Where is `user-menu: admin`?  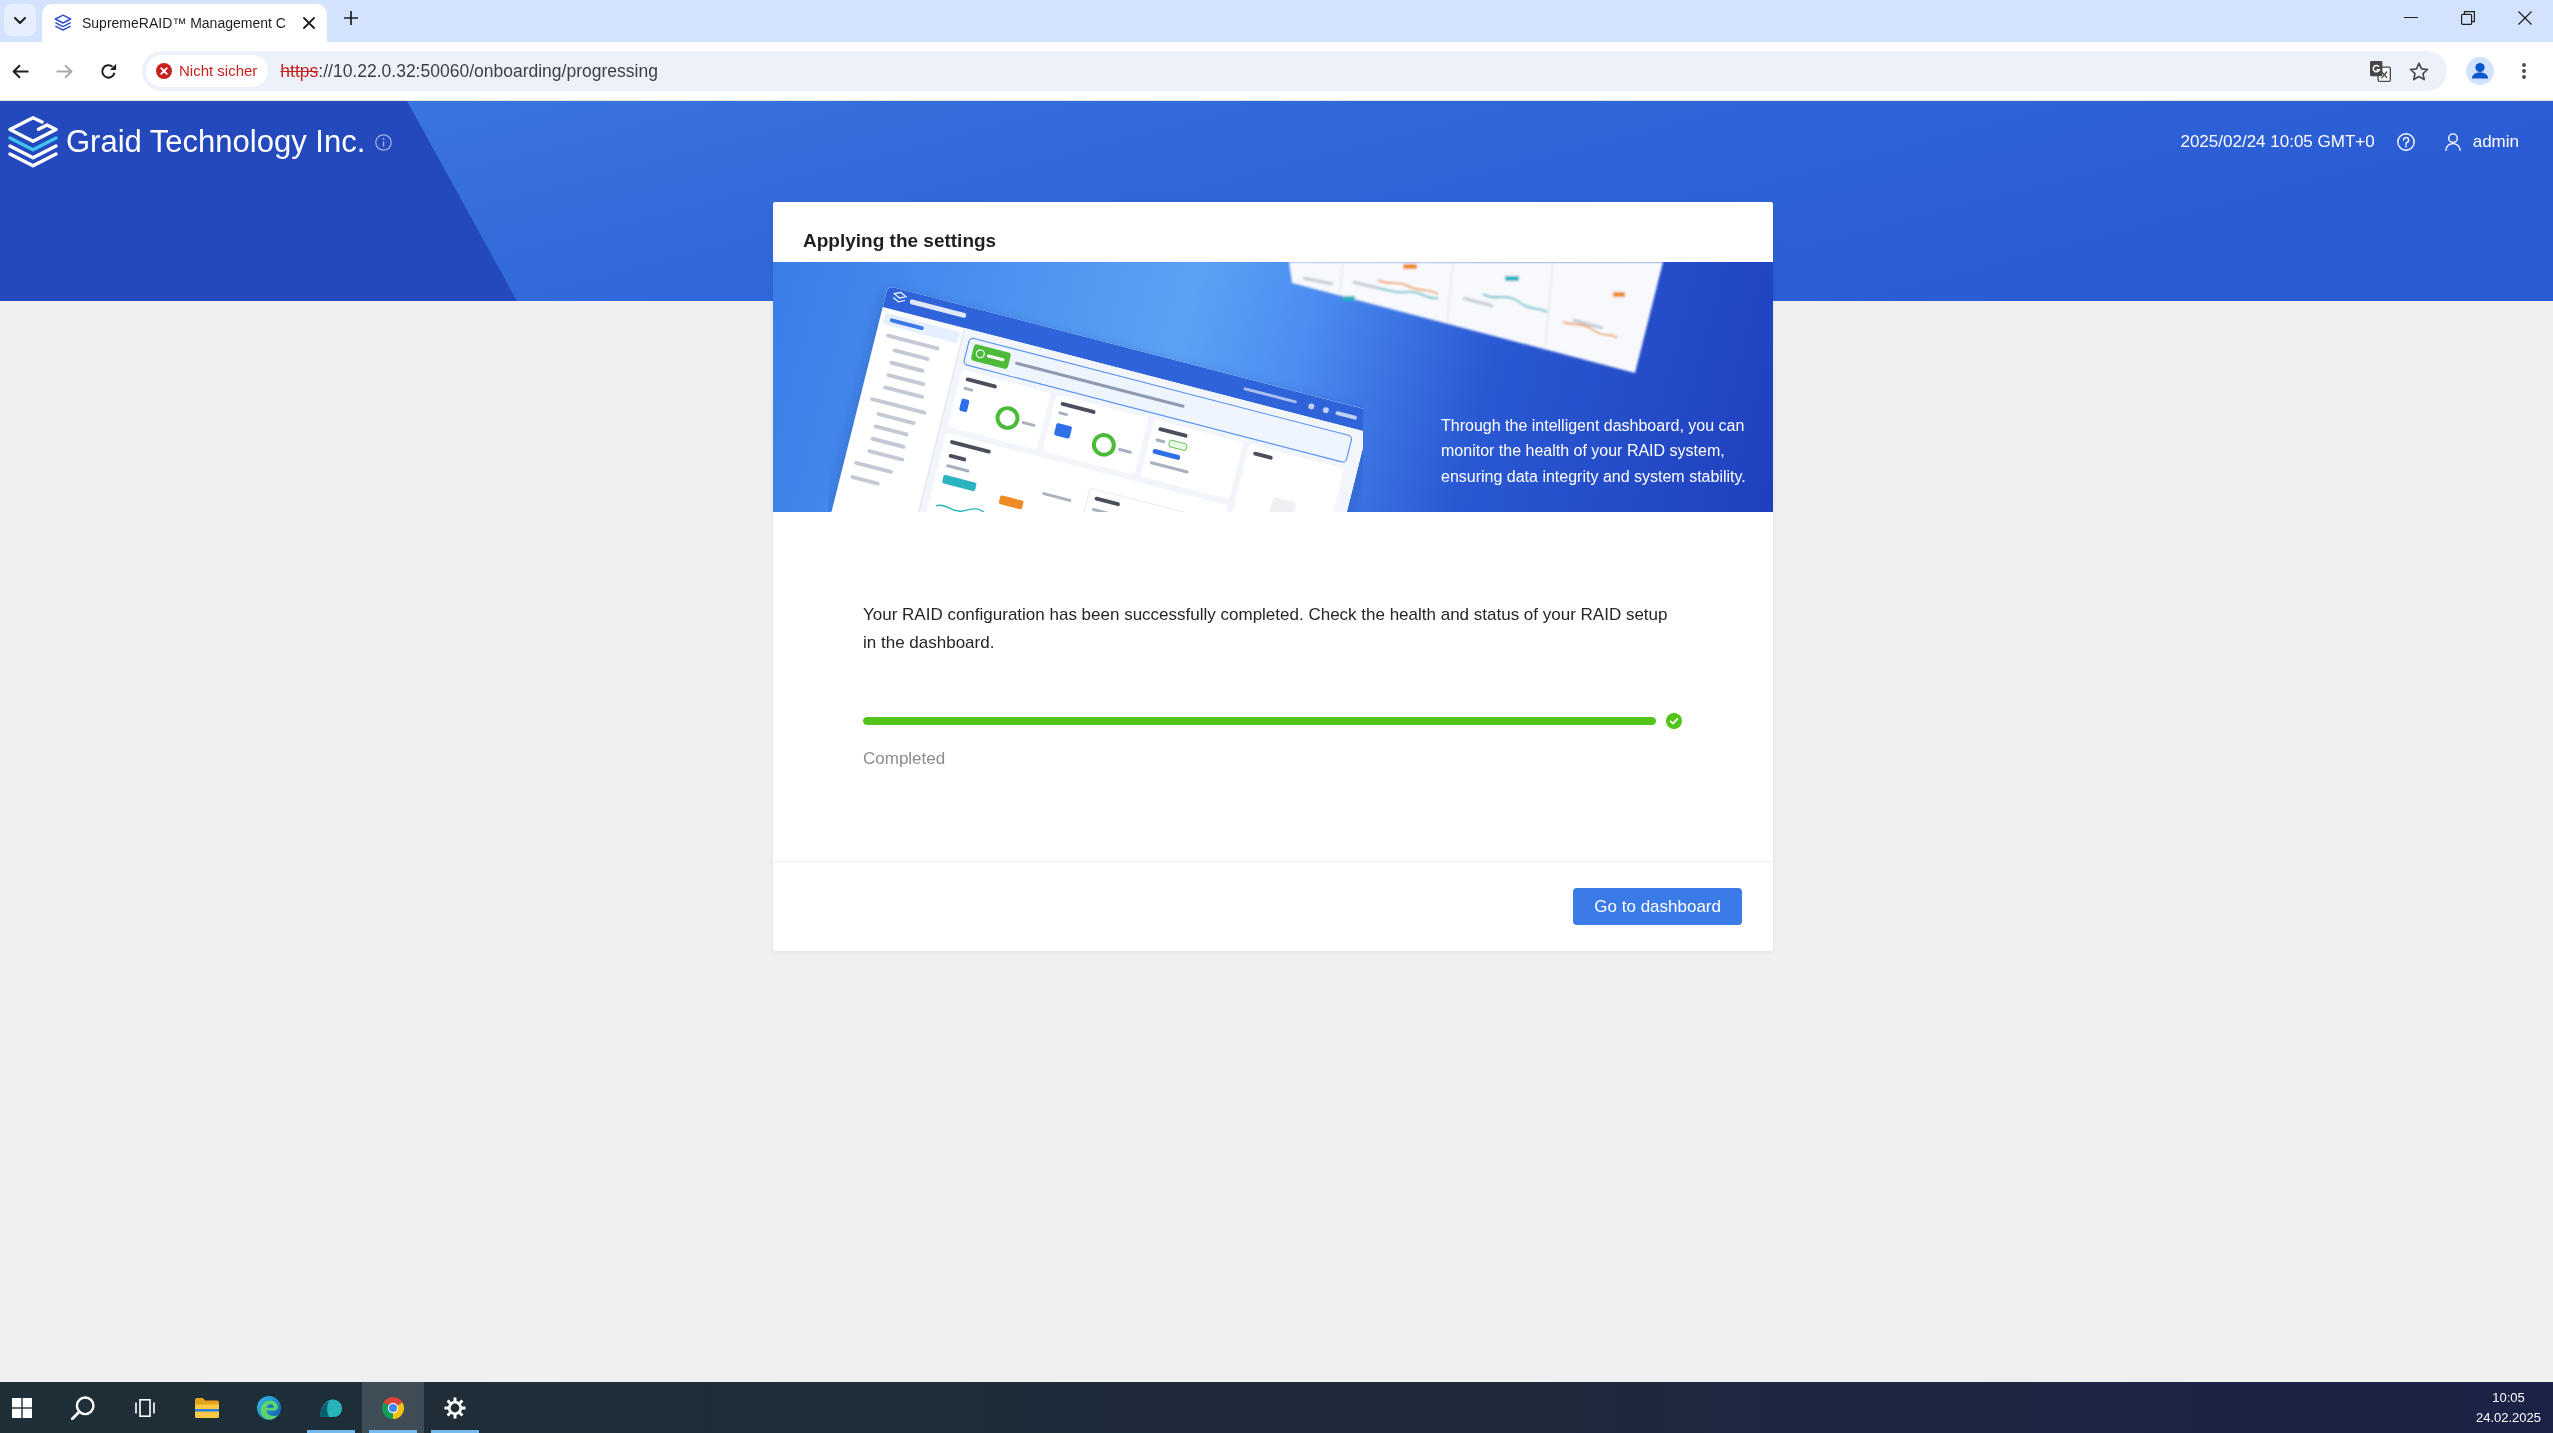
user-menu: admin is located at coordinates (2481, 142).